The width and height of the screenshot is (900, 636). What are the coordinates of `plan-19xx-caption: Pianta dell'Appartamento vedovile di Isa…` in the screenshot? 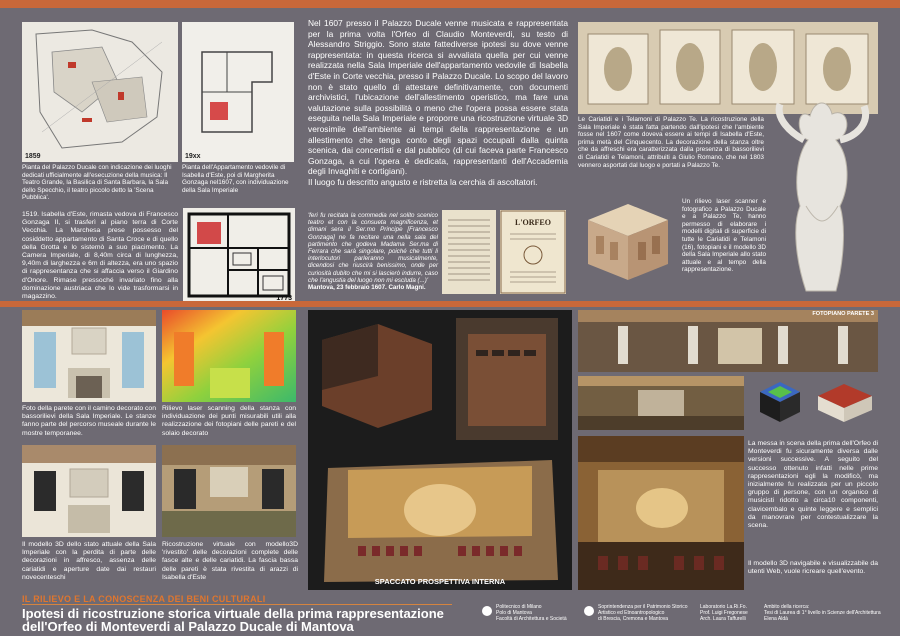 It's located at (235, 179).